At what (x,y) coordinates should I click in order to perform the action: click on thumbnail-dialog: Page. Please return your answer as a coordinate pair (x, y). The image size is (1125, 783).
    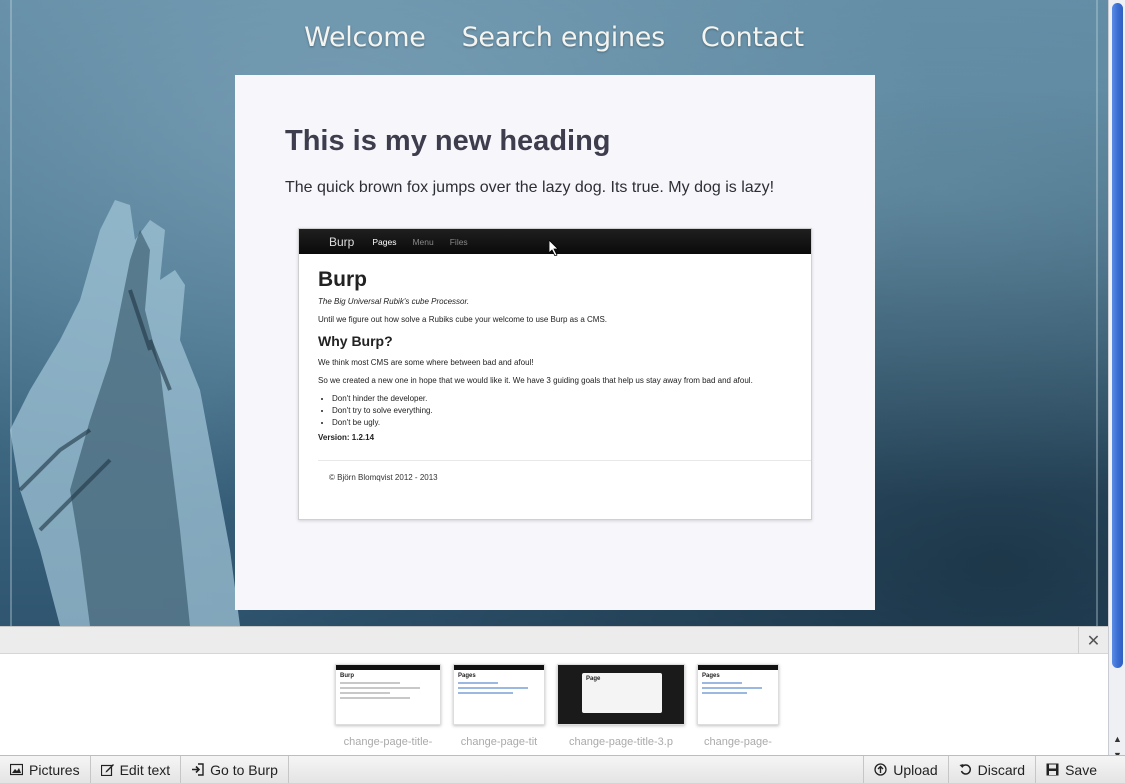
    Looking at the image, I should click on (622, 693).